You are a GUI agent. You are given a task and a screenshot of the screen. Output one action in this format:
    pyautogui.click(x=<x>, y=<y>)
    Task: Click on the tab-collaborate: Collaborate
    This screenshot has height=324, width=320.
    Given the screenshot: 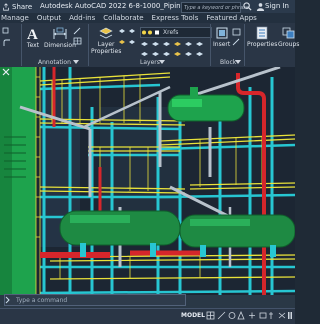 What is the action you would take?
    pyautogui.click(x=123, y=18)
    